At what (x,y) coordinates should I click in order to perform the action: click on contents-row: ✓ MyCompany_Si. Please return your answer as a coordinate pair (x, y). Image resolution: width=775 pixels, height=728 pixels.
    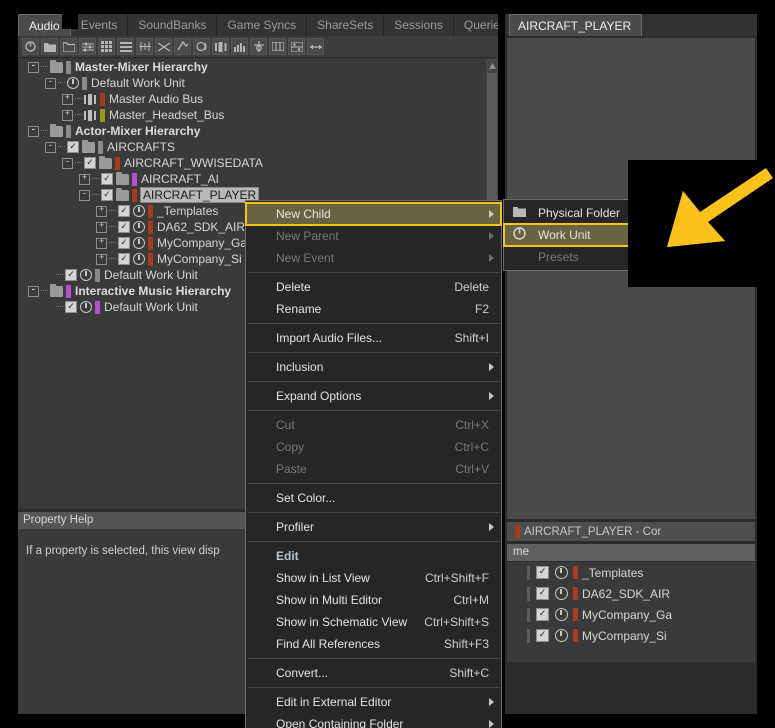
    Looking at the image, I should click on (631, 635).